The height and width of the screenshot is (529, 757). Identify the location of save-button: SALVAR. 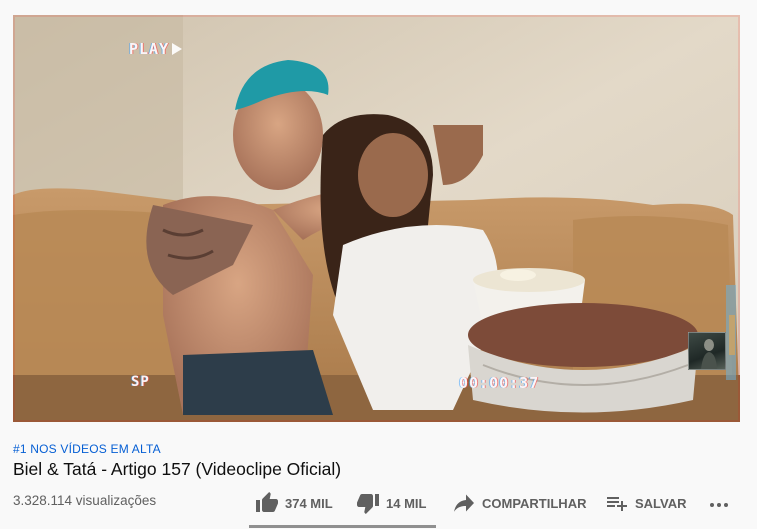
(646, 503).